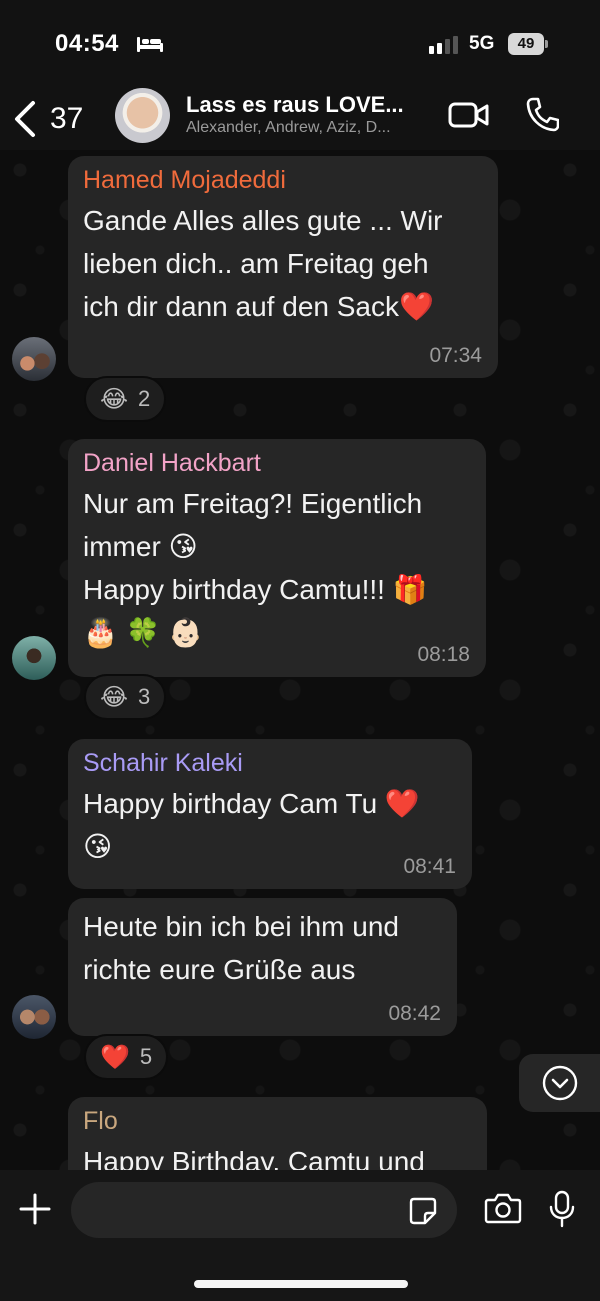 The height and width of the screenshot is (1301, 600). Describe the element at coordinates (277, 1133) in the screenshot. I see `message-bubble: Flo Happy Birthday, Camtu und` at that location.